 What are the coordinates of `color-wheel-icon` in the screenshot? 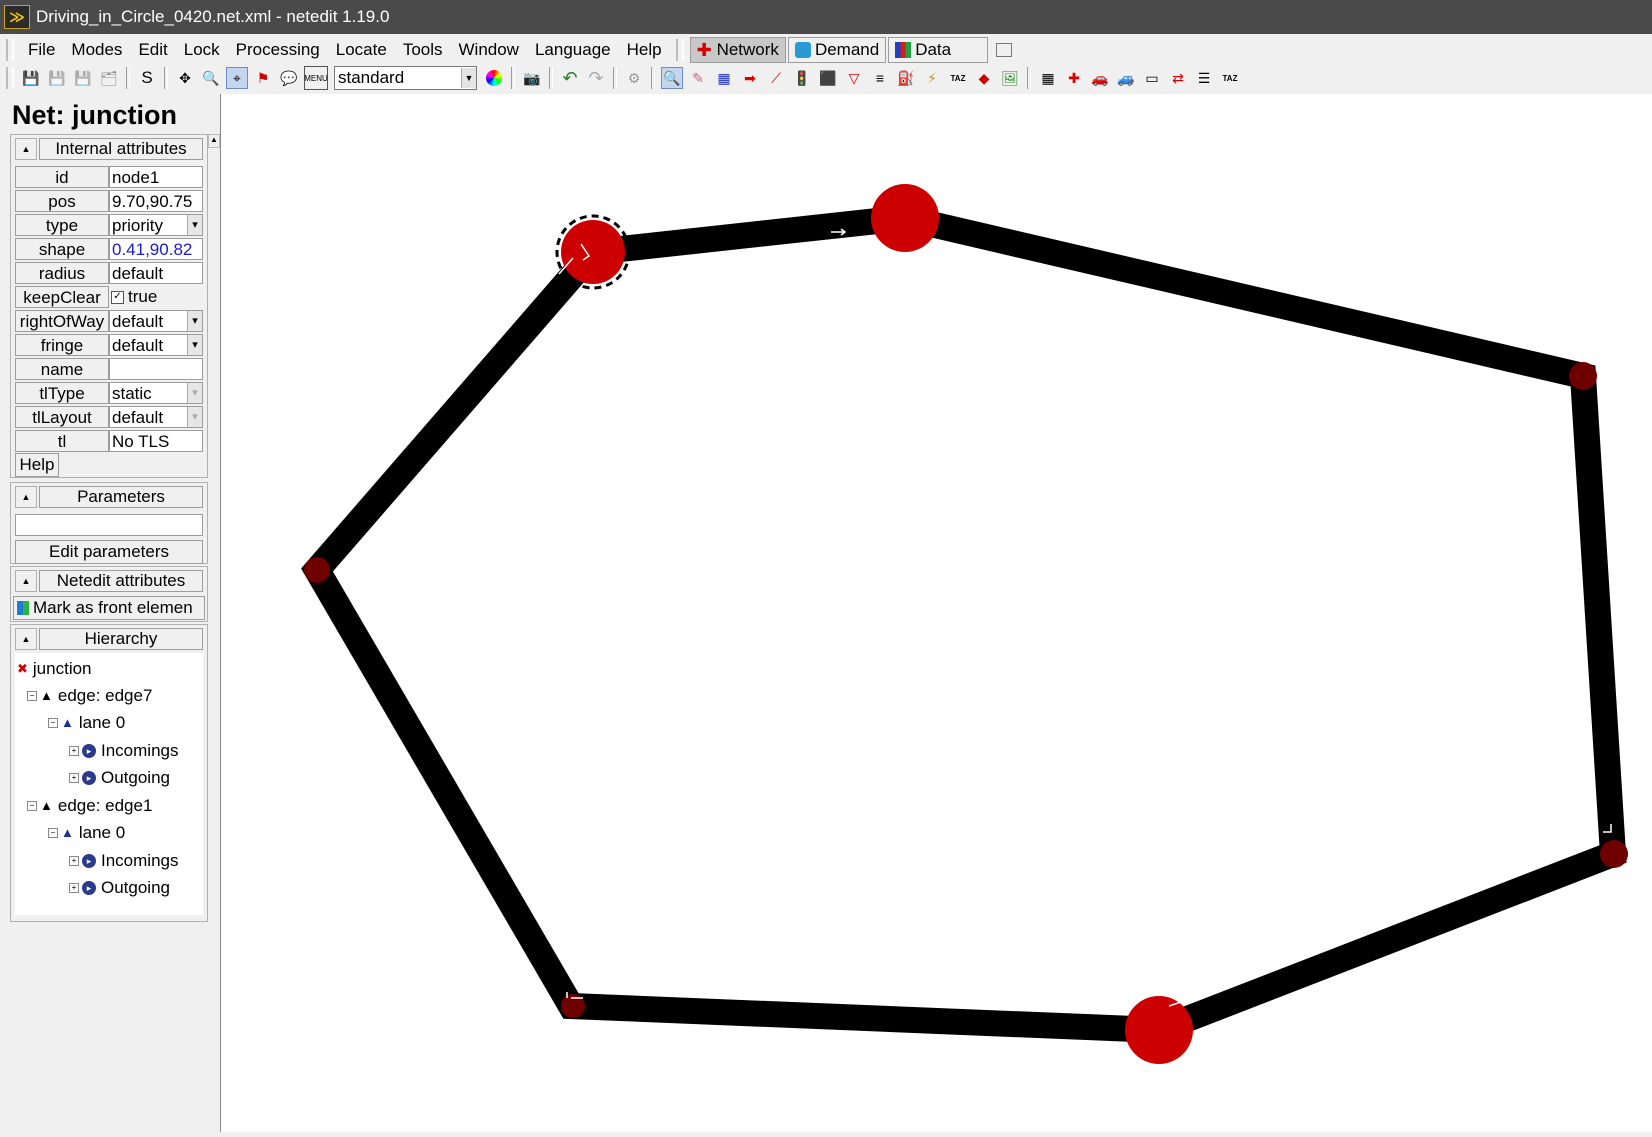 It's located at (494, 78).